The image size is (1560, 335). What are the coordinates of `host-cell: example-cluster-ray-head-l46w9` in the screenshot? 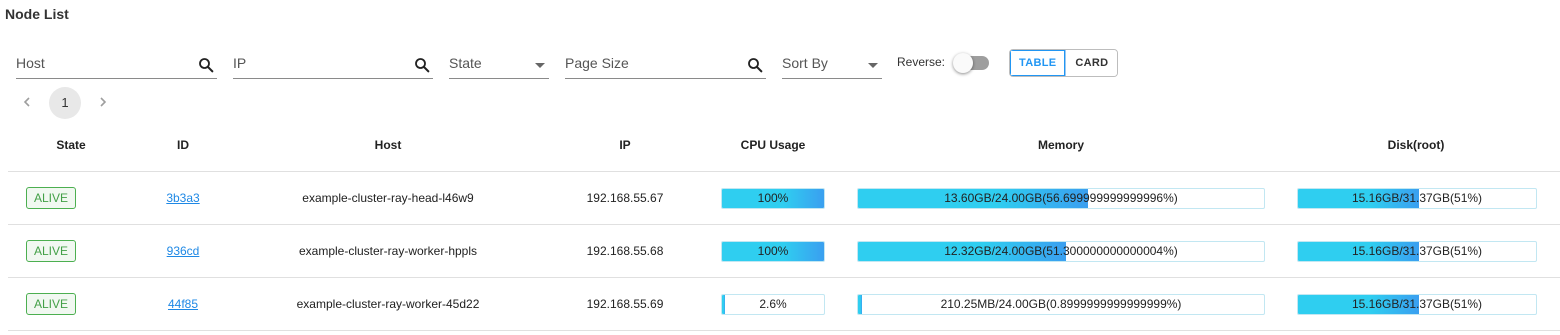 It's located at (388, 198).